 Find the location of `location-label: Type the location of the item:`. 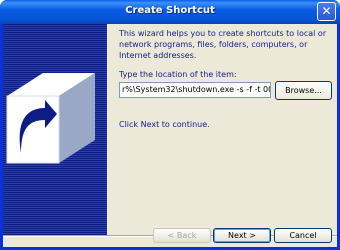

location-label: Type the location of the item: is located at coordinates (178, 74).